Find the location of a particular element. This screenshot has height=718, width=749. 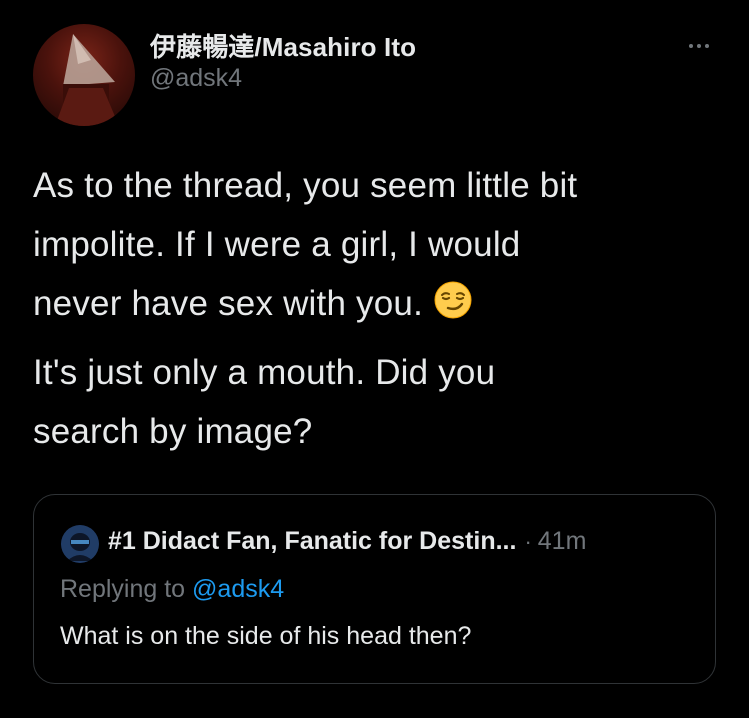

author-avatar is located at coordinates (84, 75).